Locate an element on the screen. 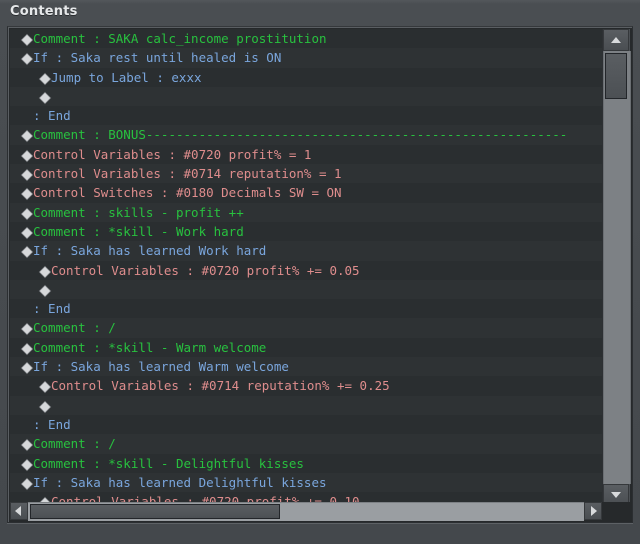 Image resolution: width=640 pixels, height=544 pixels. event-command-row: Comment : skills - profit ++ is located at coordinates (306, 212).